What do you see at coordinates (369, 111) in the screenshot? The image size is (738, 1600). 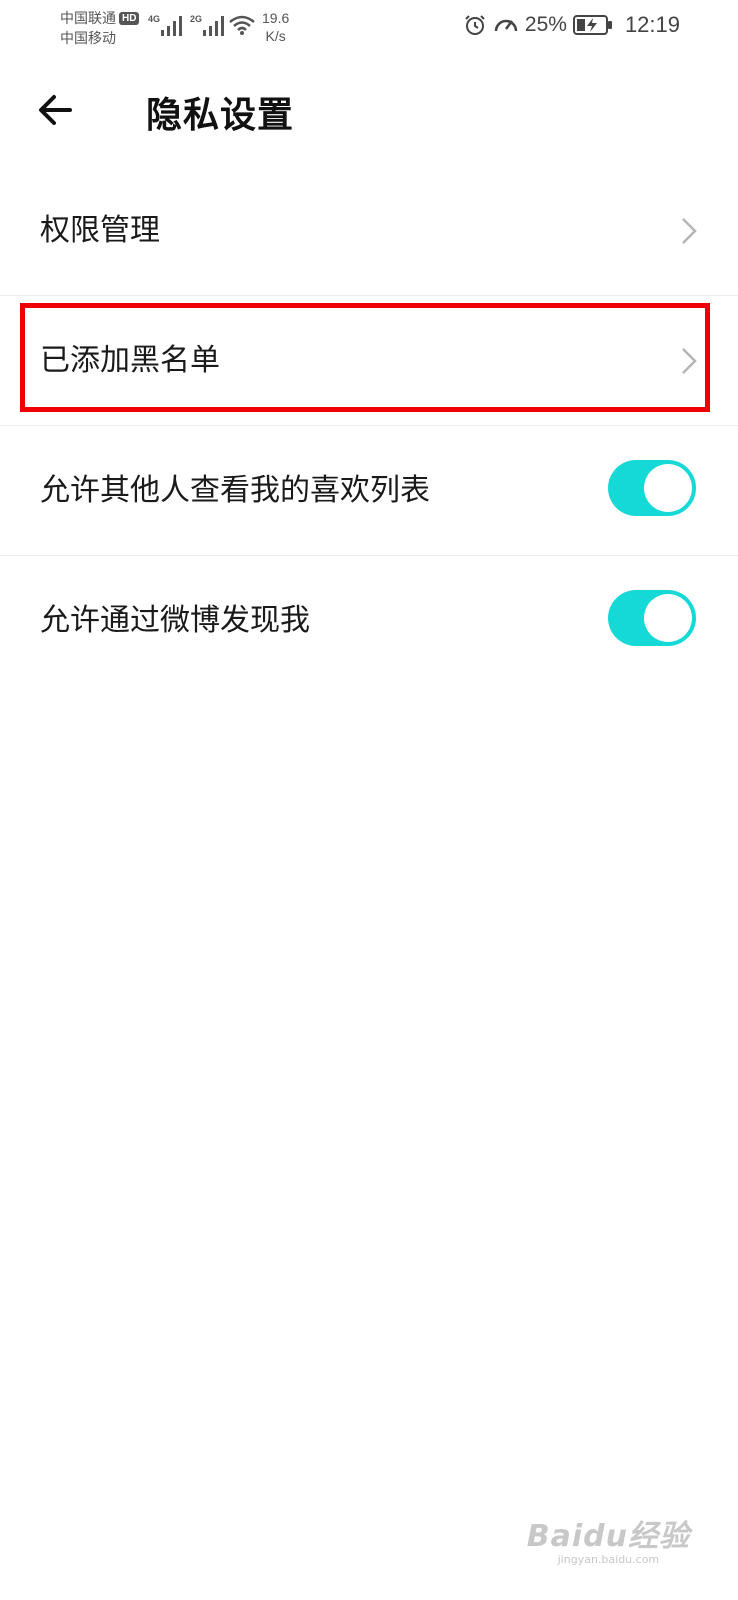 I see `app-header: 隐私设置` at bounding box center [369, 111].